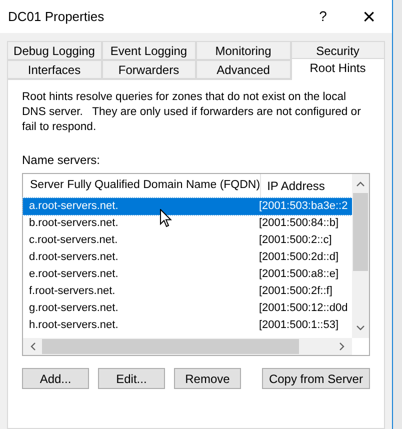 Image resolution: width=402 pixels, height=429 pixels. I want to click on ip-cell-text: [2001:500:a8::e], so click(299, 274).